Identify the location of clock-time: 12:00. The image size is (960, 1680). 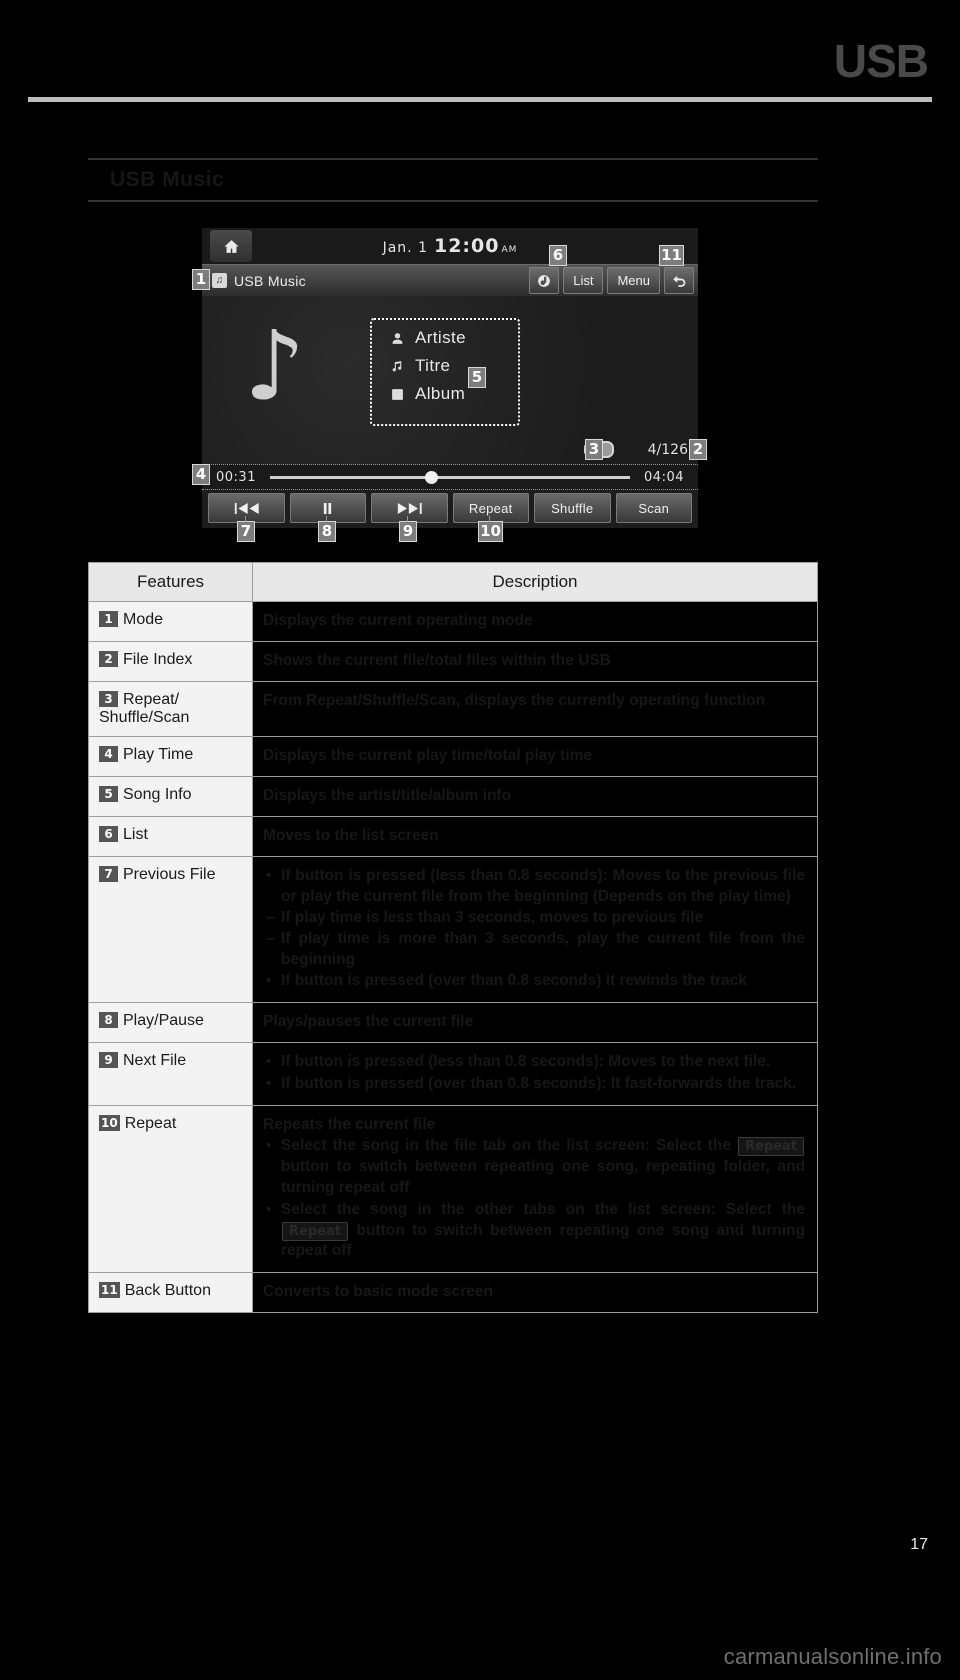
(466, 246).